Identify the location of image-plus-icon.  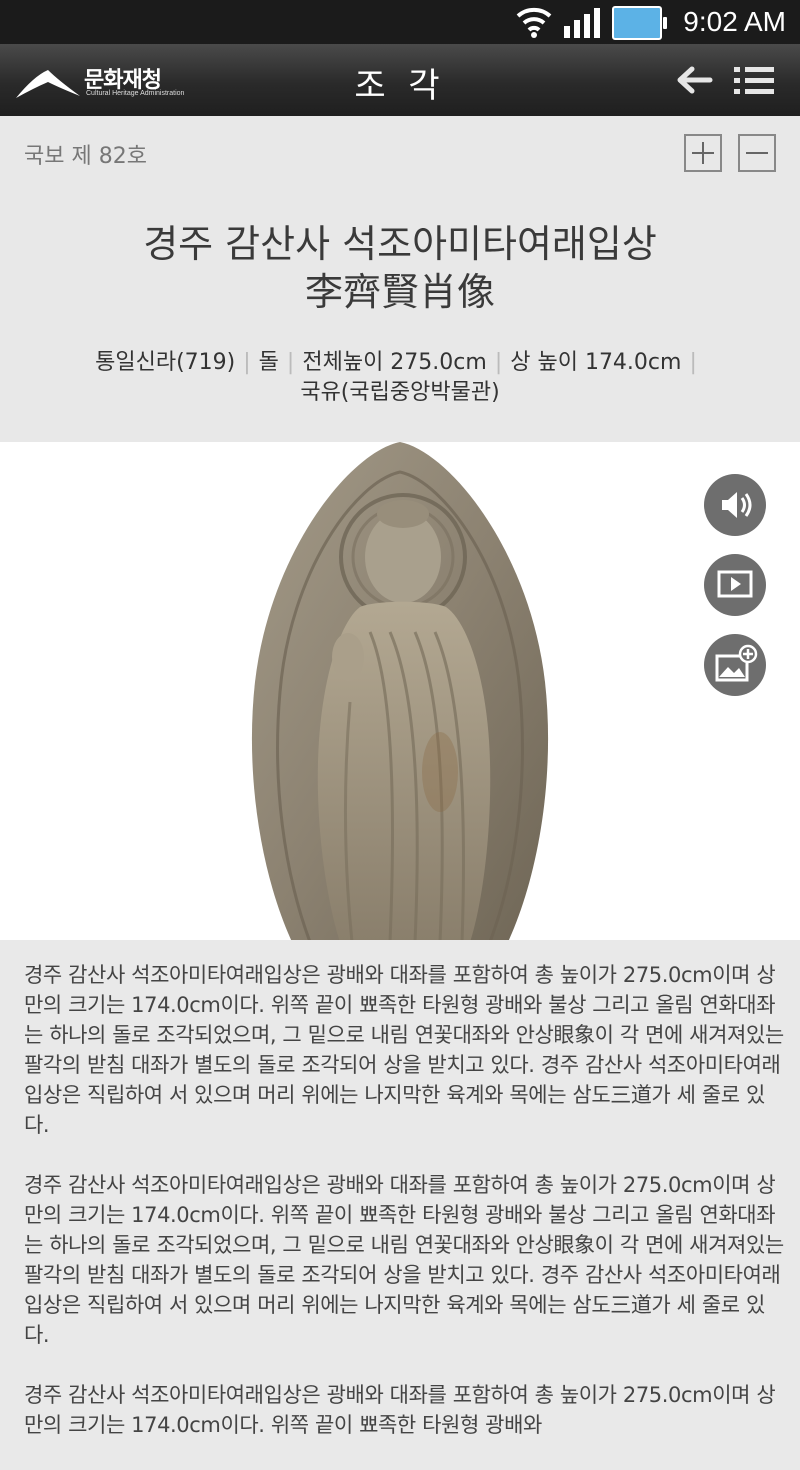
(736, 663).